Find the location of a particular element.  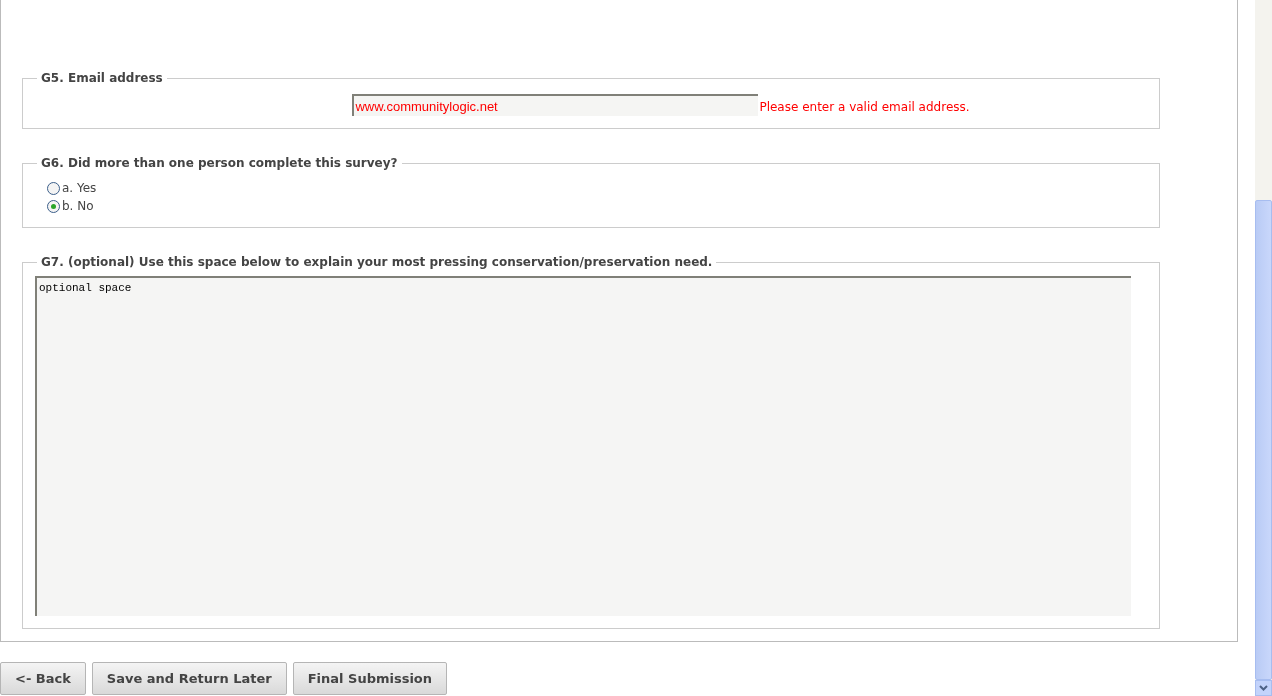

chevron-down-icon is located at coordinates (1263, 688).